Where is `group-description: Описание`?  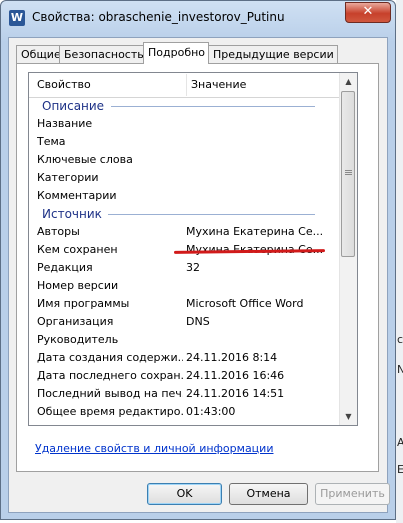
group-description: Описание is located at coordinates (184, 106).